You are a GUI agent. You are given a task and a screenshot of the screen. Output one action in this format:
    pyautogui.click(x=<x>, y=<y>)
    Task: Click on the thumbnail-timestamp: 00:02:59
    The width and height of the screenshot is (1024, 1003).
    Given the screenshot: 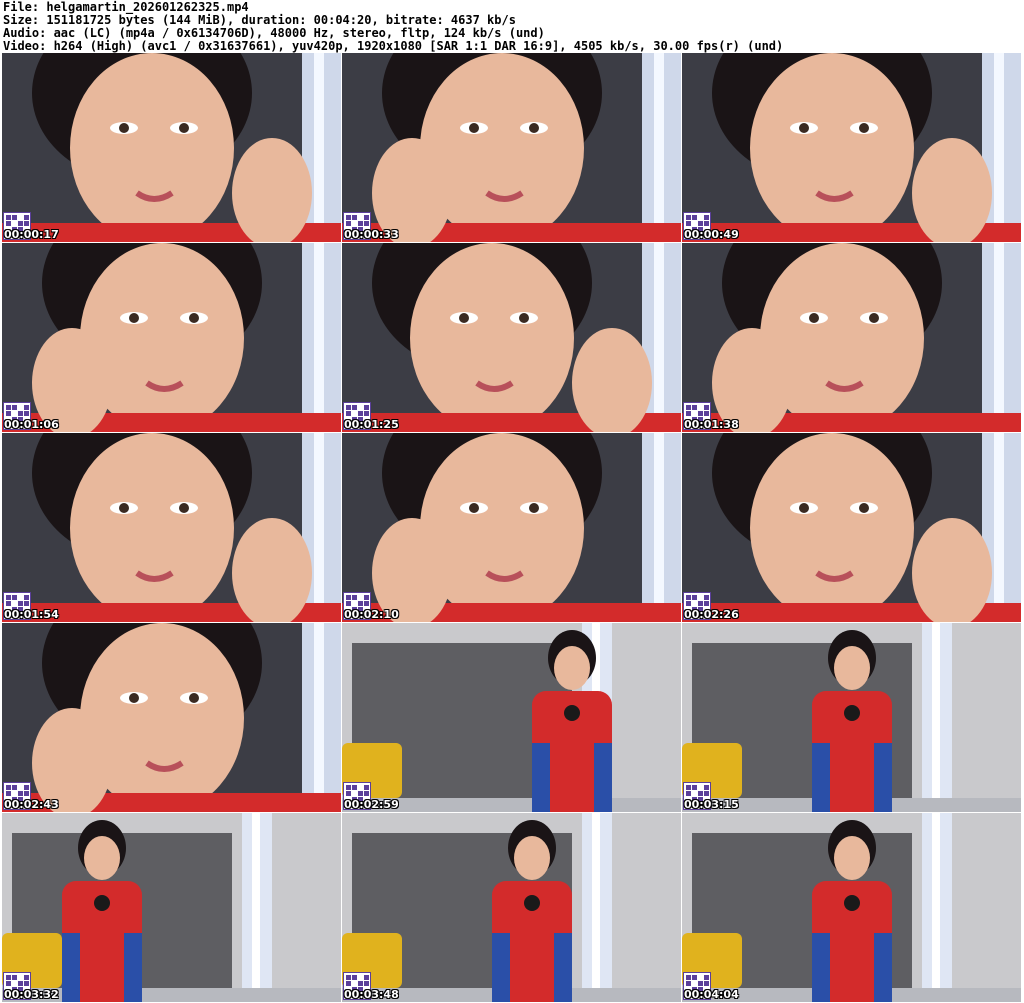 What is the action you would take?
    pyautogui.click(x=371, y=804)
    